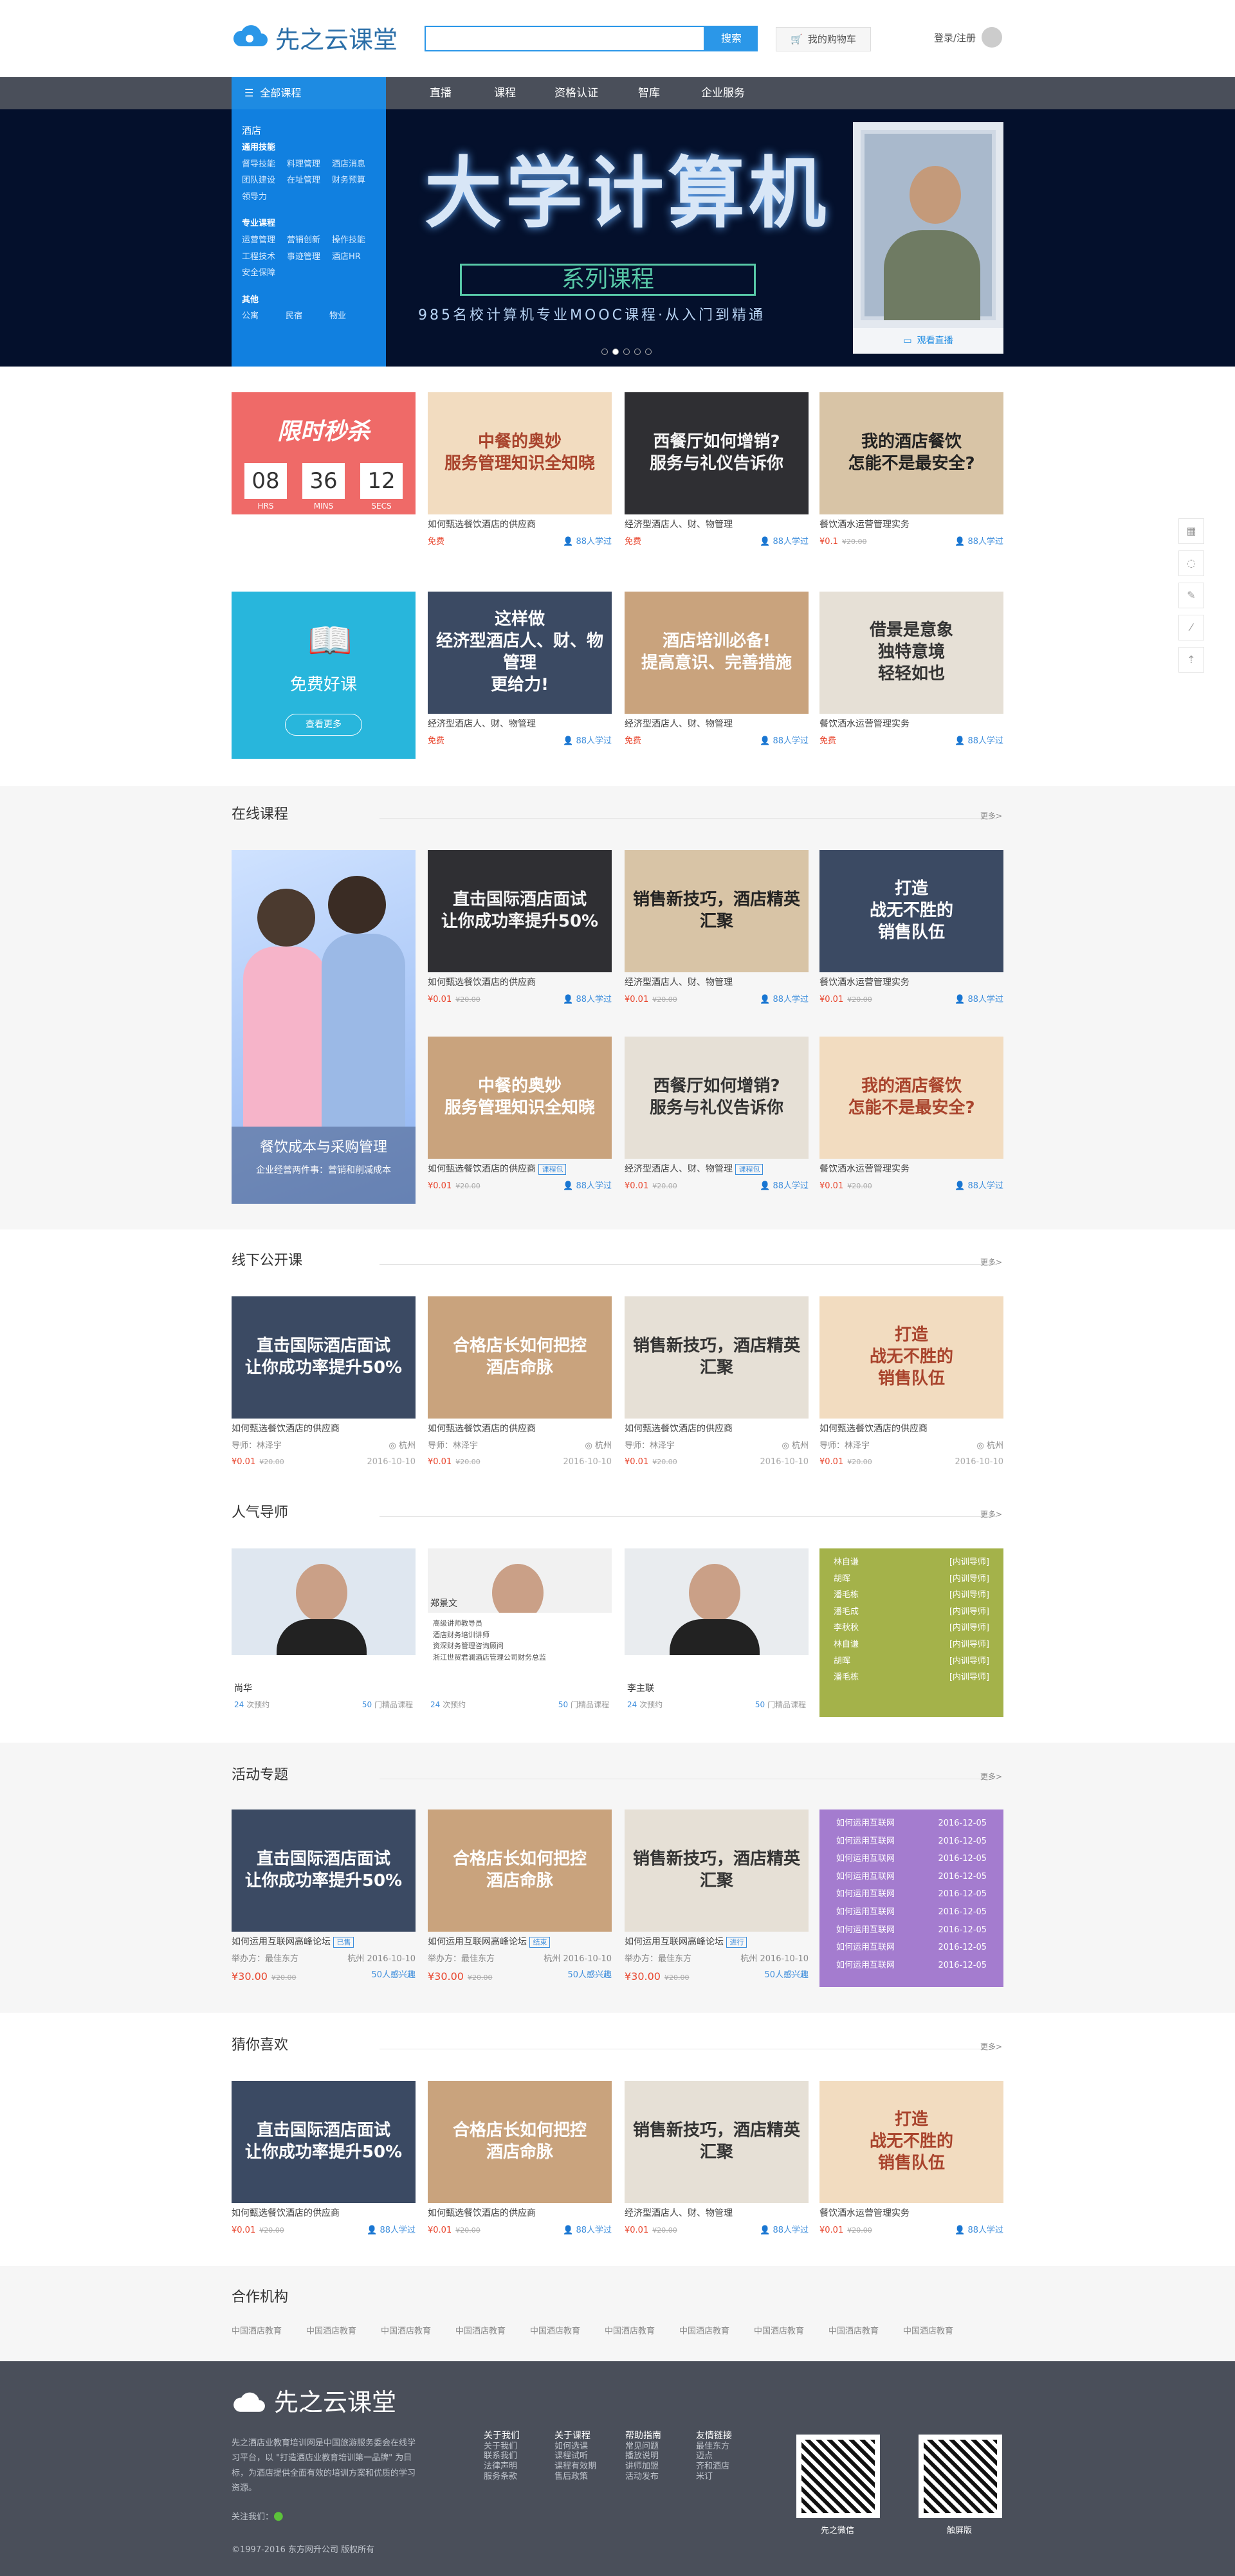  Describe the element at coordinates (714, 2456) in the screenshot. I see `footer-link: 迈点` at that location.